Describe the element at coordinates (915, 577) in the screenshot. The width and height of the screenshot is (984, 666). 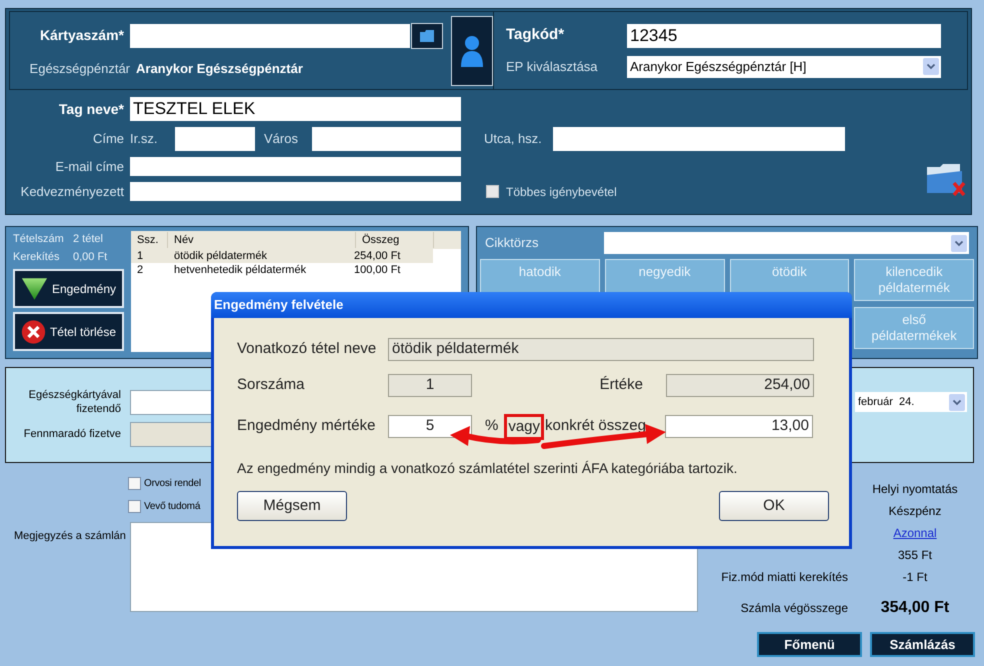
I see `rounding-amount: -1 Ft` at that location.